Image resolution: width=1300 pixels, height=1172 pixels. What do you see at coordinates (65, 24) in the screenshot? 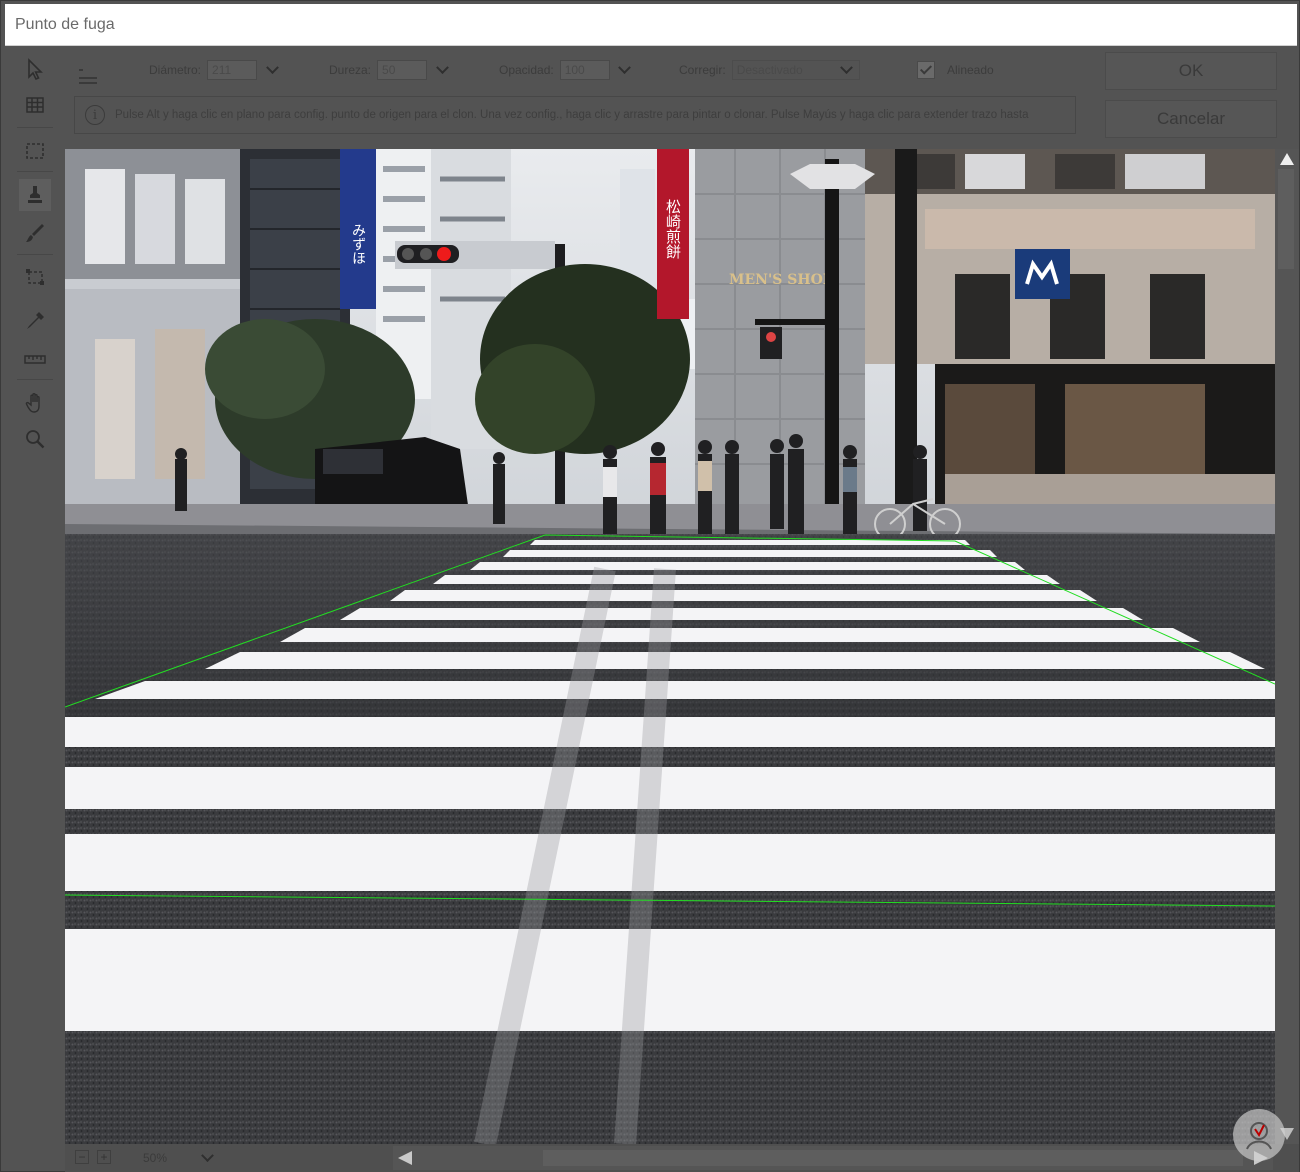
I see `window-title: Punto de fuga` at bounding box center [65, 24].